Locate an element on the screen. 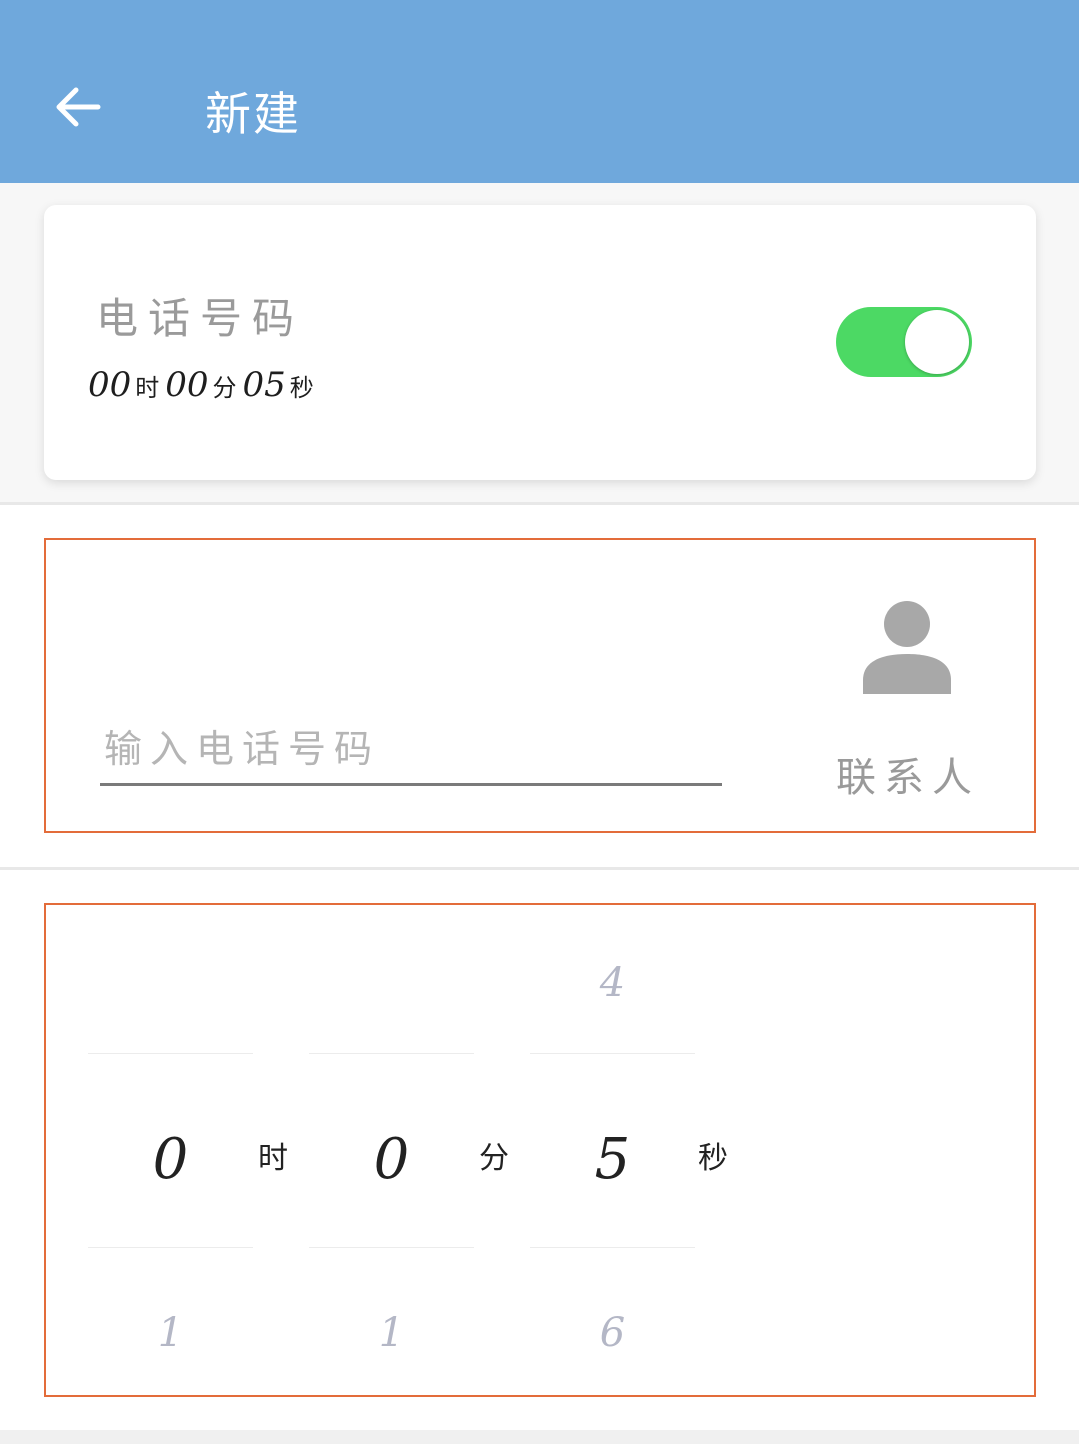 This screenshot has width=1079, height=1444. hours-unit: 时 is located at coordinates (273, 1158).